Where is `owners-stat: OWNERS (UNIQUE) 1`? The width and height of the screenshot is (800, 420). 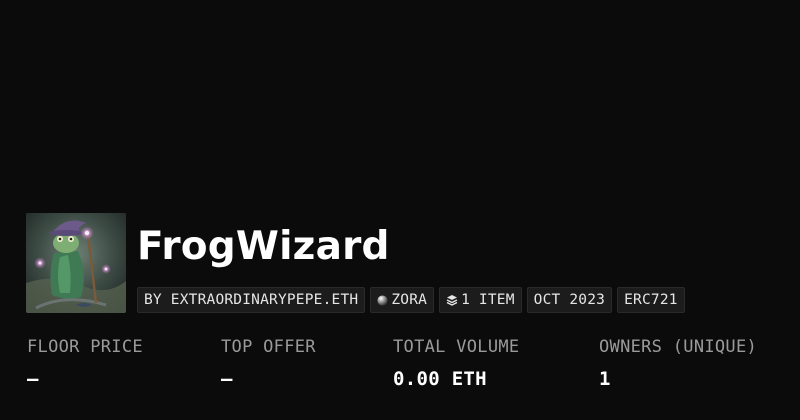 owners-stat: OWNERS (UNIQUE) 1 is located at coordinates (678, 363).